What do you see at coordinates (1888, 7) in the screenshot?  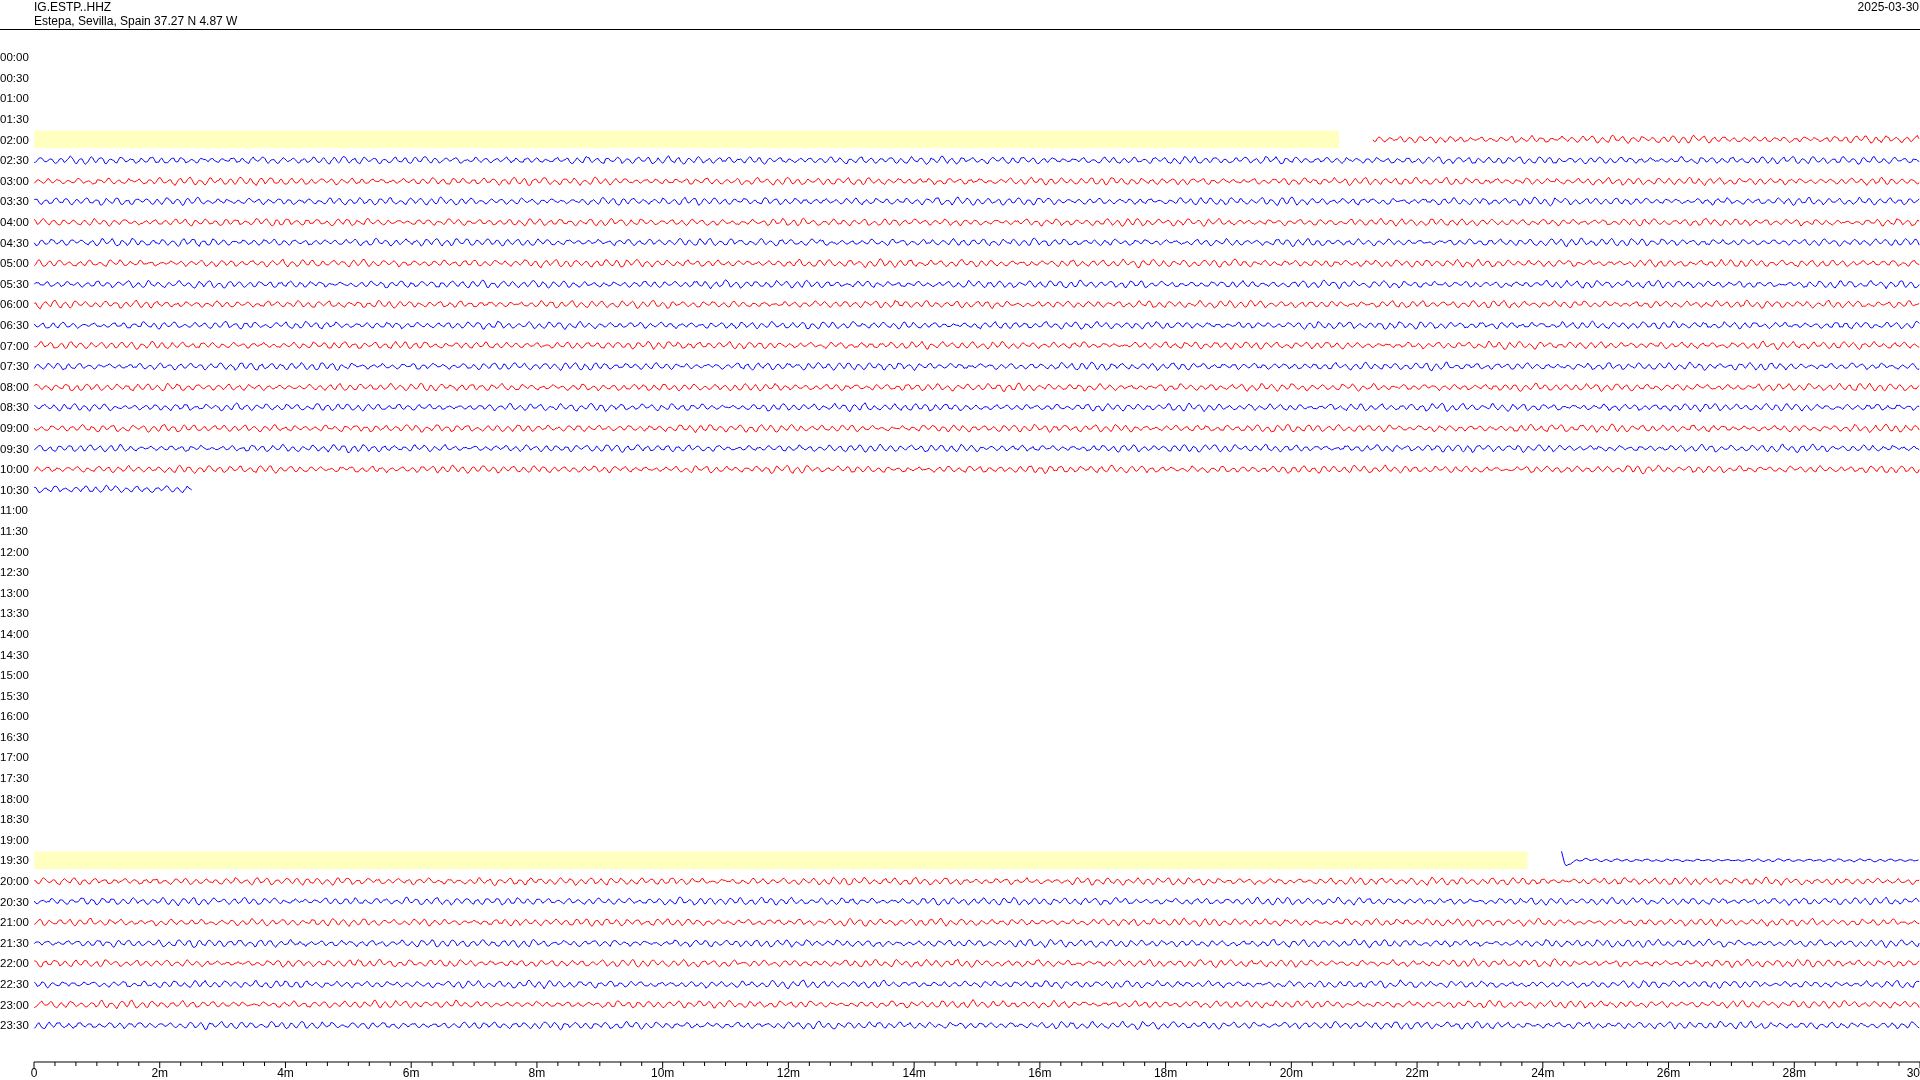 I see `plot-date: 2025-03-30` at bounding box center [1888, 7].